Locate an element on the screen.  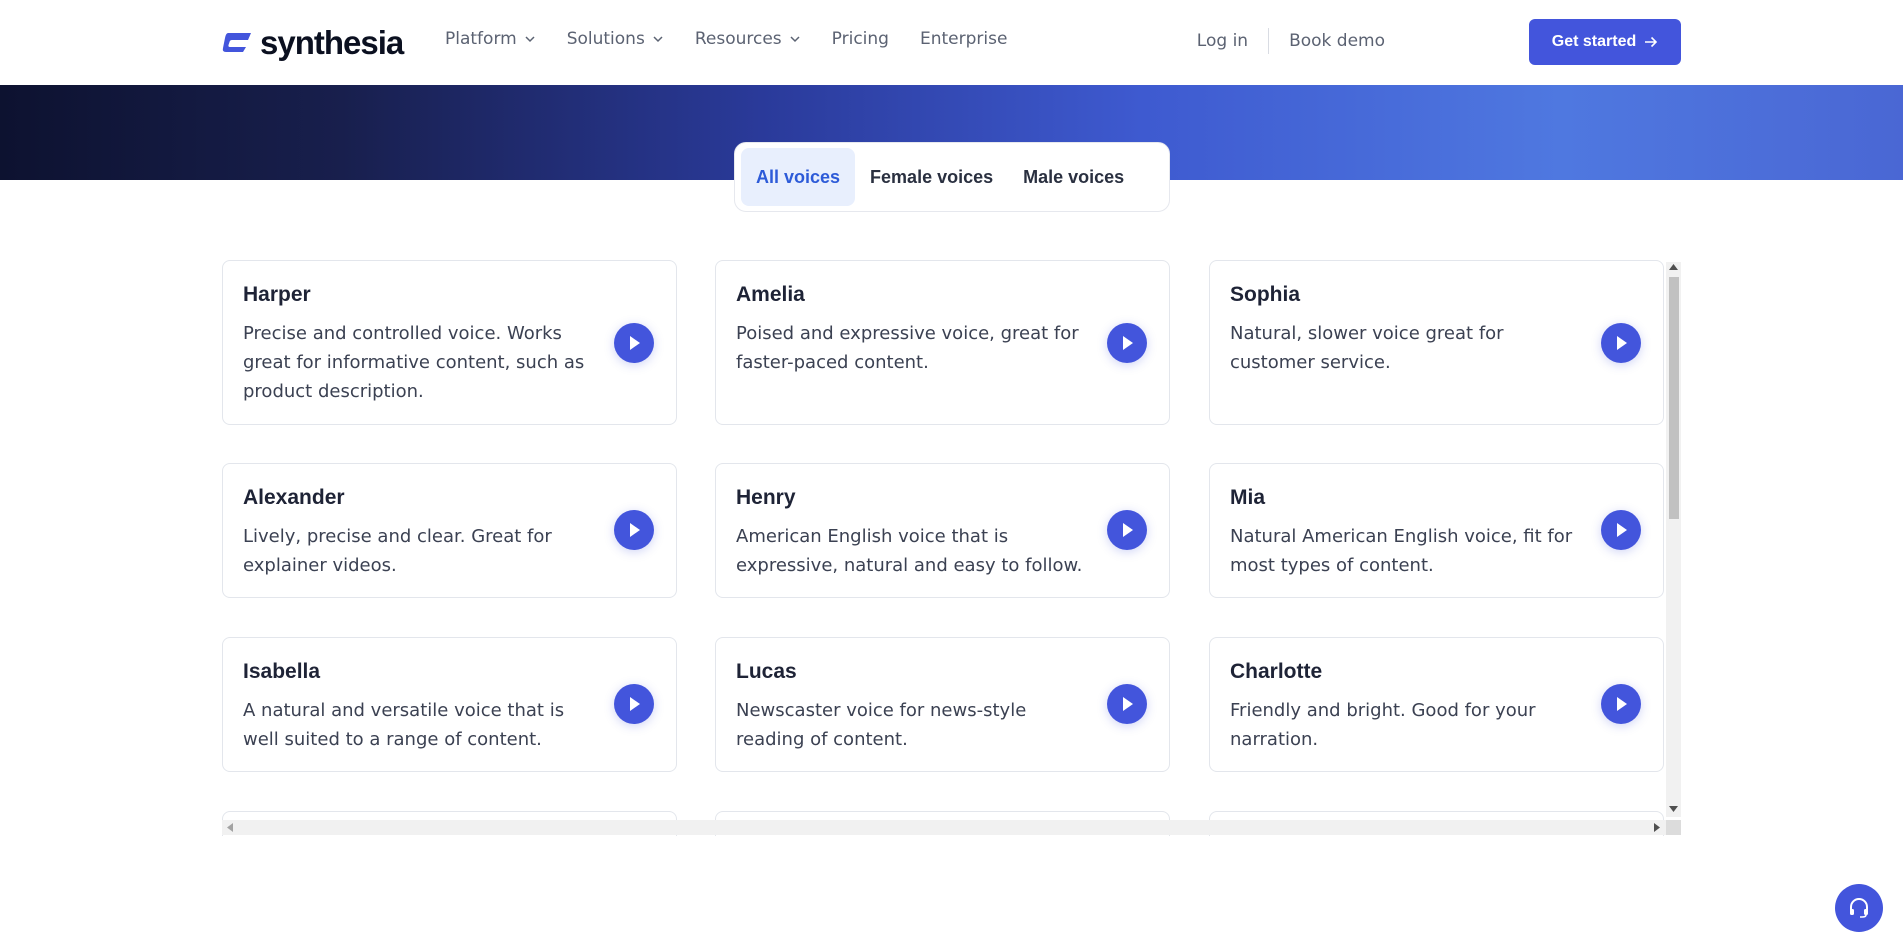
voice-name: Mia is located at coordinates (1247, 498).